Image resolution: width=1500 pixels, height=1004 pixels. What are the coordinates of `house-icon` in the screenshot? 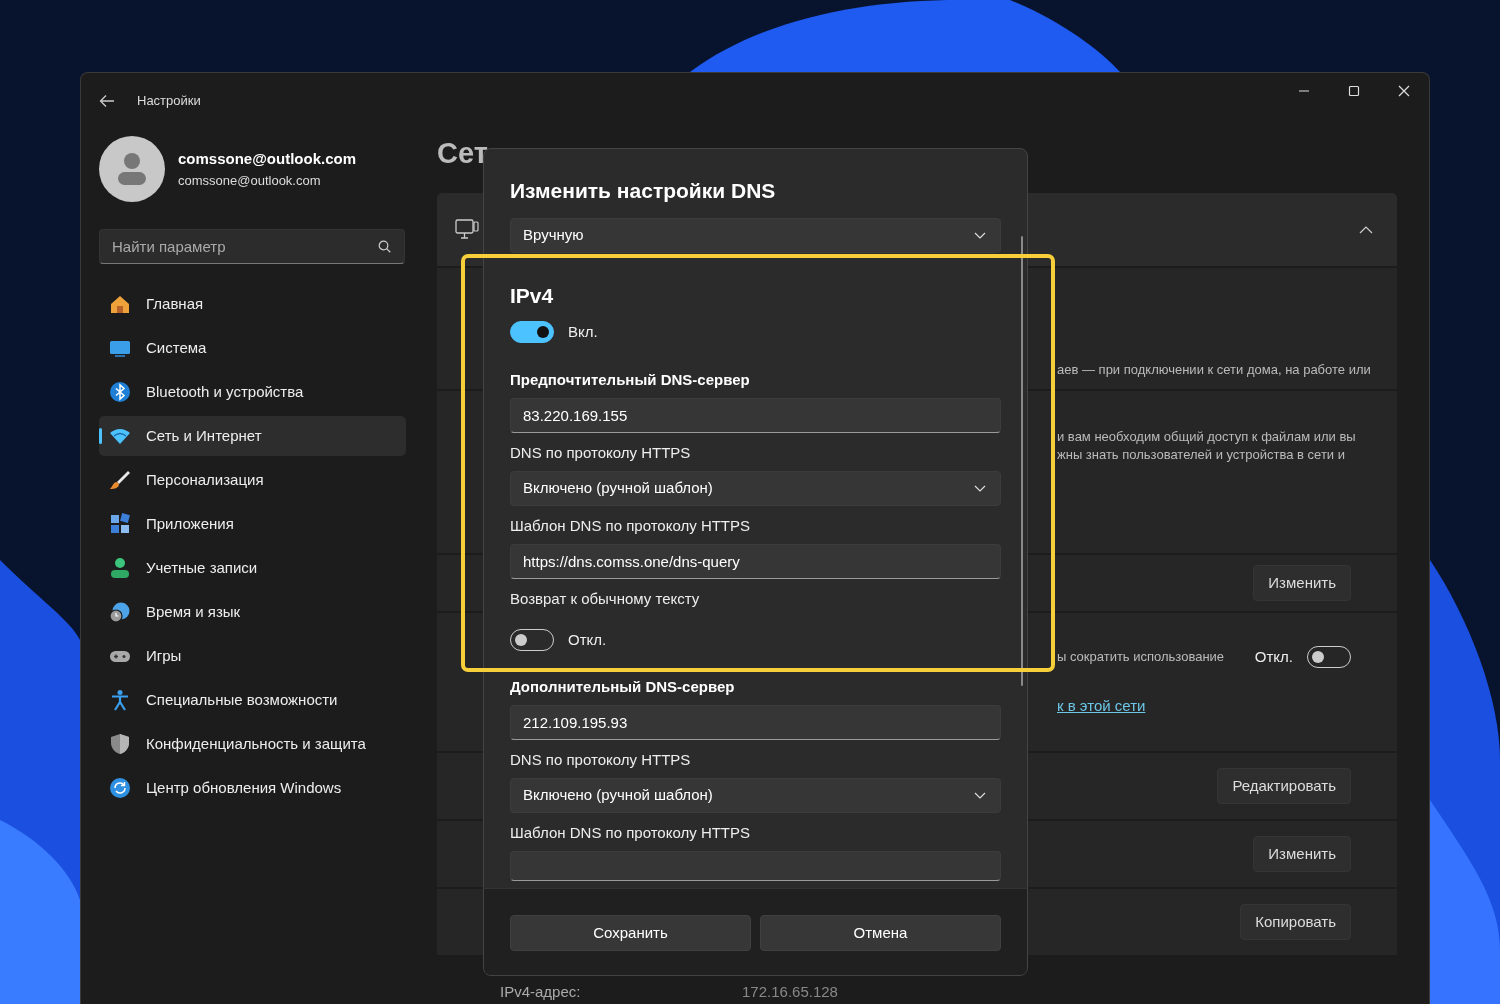 It's located at (120, 304).